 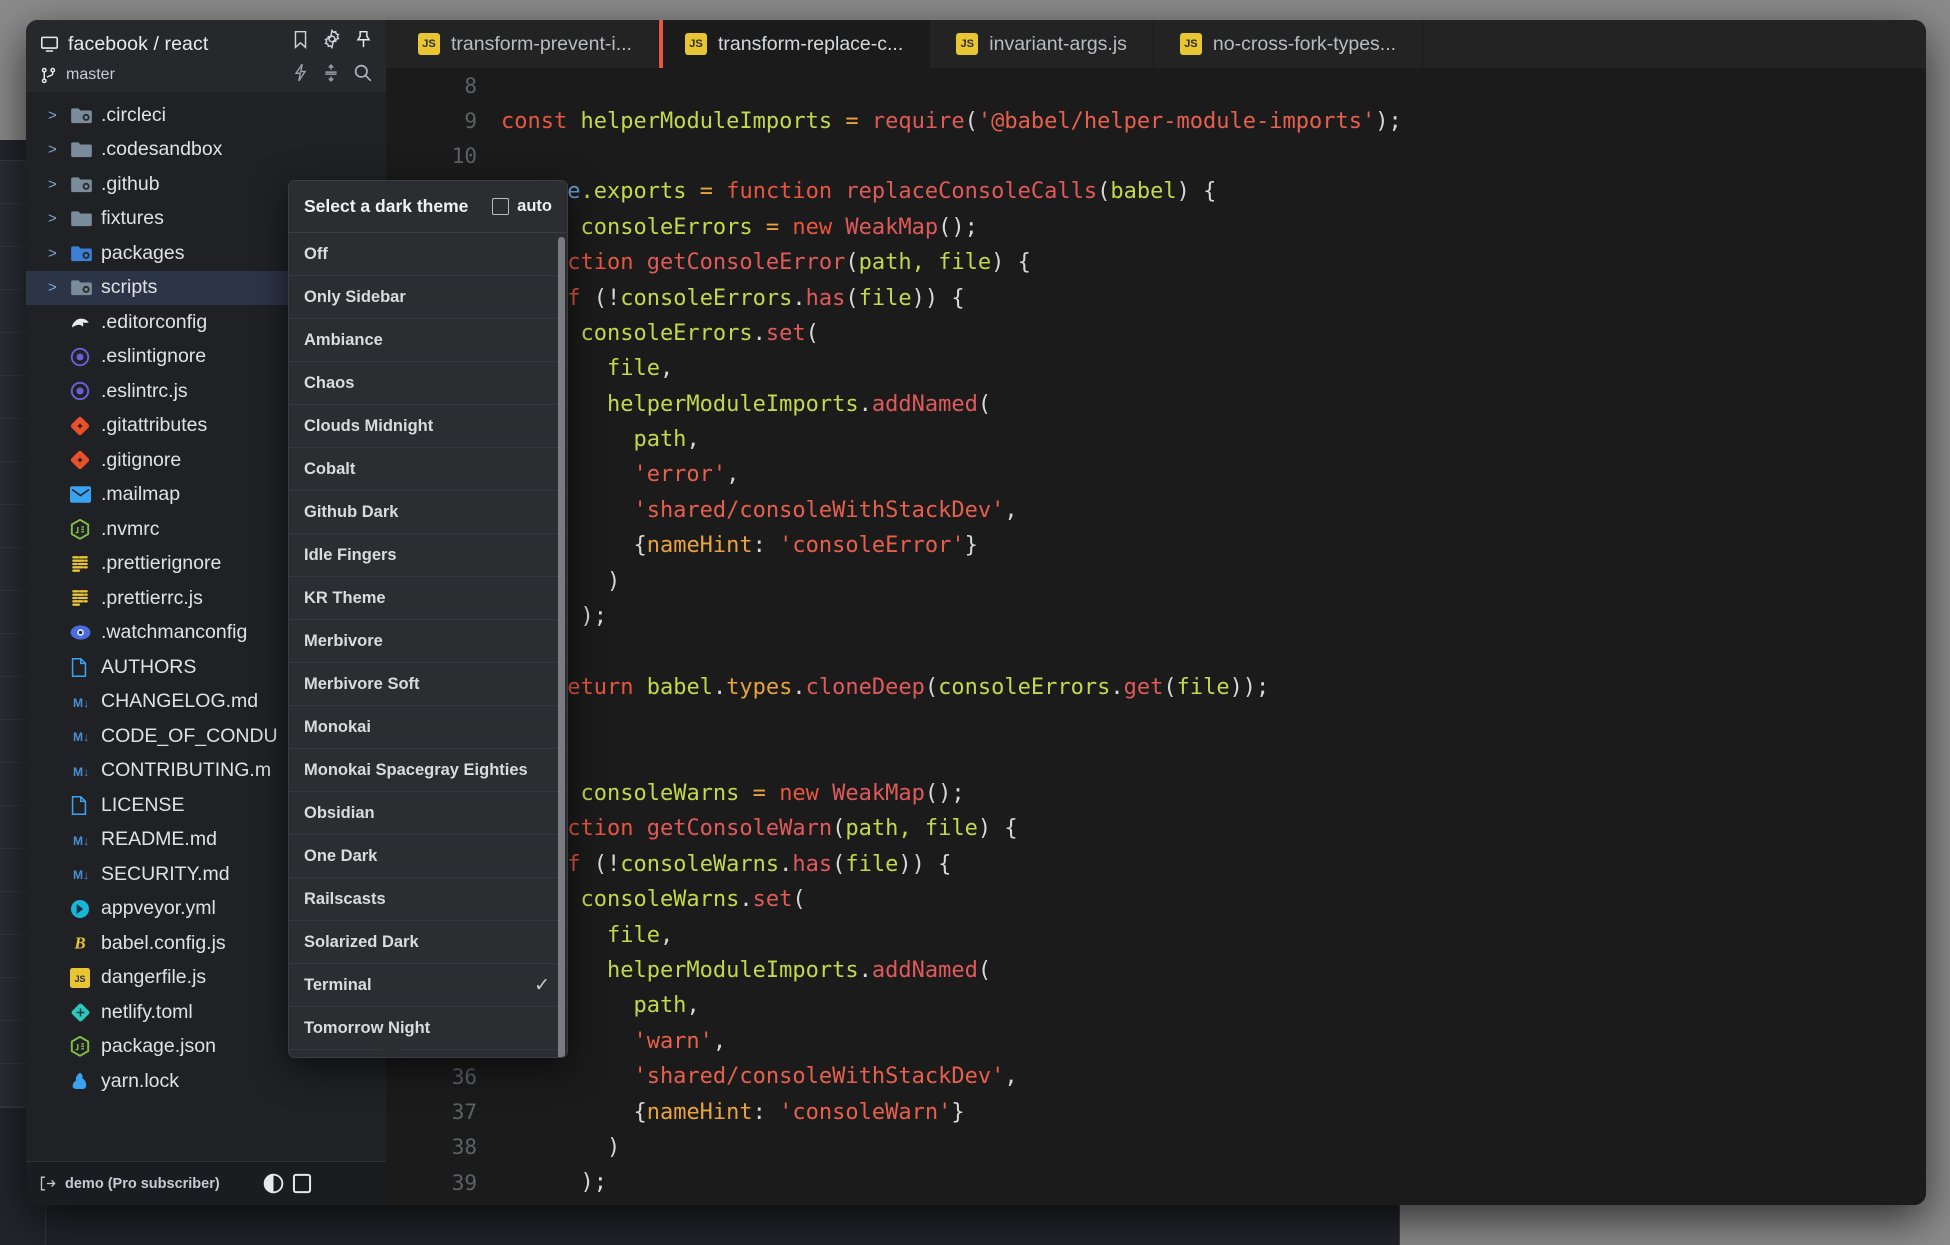 I want to click on theme-option-off: Off, so click(x=428, y=254).